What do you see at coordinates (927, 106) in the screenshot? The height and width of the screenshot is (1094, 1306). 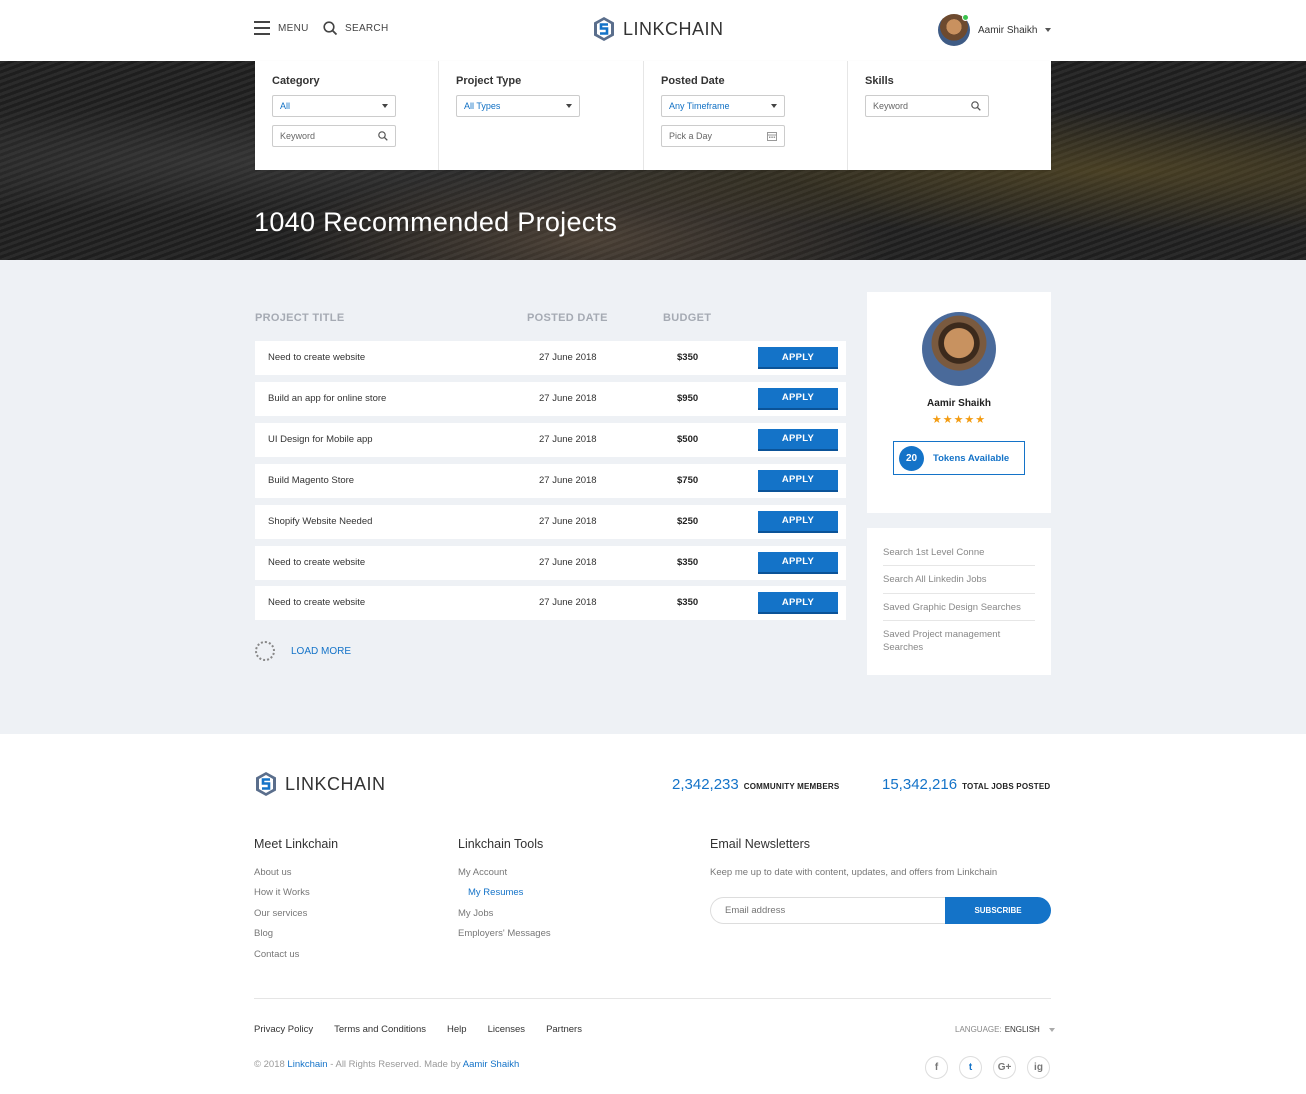 I see `skills-keyword-input: Keyword` at bounding box center [927, 106].